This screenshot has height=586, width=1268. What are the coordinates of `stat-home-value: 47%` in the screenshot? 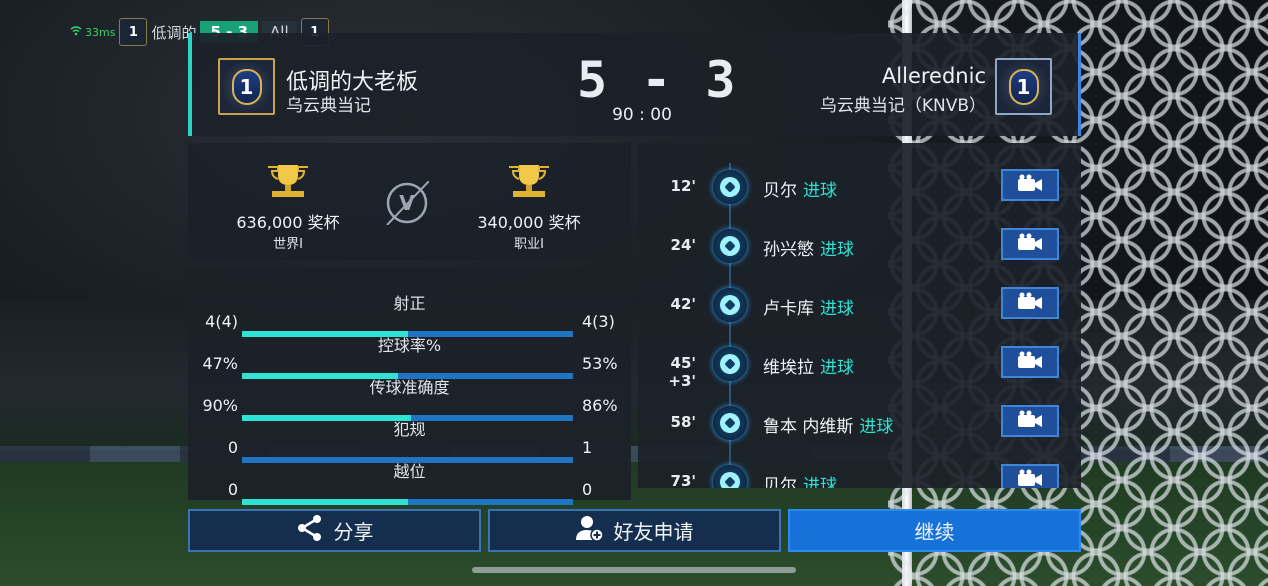 It's located at (220, 363).